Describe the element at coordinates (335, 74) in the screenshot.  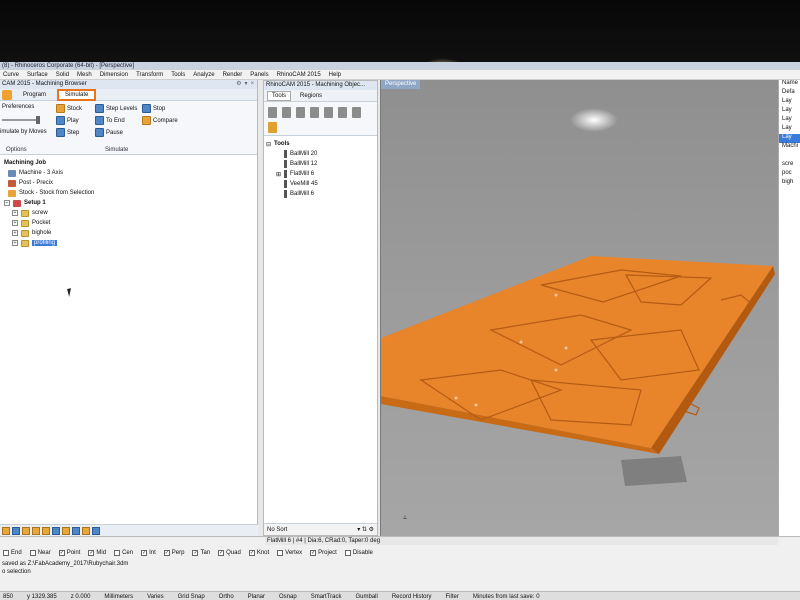
I see `menu-help: Help` at that location.